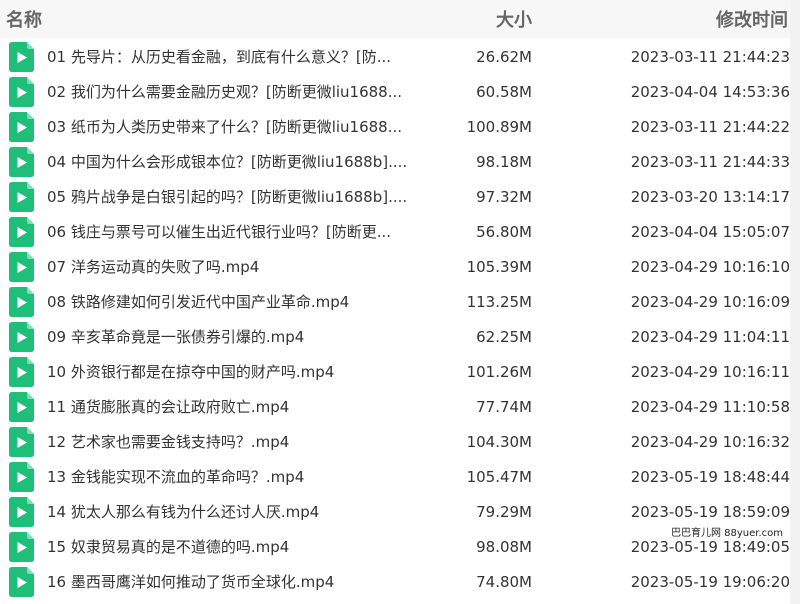 The image size is (800, 604). I want to click on file-modified-time: 2023-05-19 18:49:05, so click(710, 547).